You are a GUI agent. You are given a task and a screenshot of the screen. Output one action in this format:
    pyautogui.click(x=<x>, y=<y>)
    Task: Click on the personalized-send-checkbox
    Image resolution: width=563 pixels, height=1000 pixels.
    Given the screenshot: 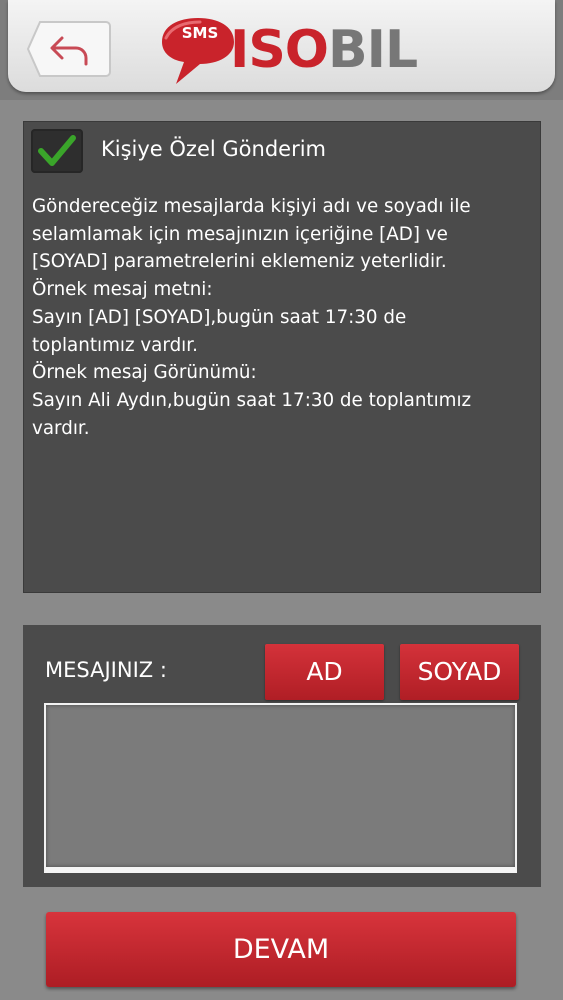 What is the action you would take?
    pyautogui.click(x=57, y=151)
    